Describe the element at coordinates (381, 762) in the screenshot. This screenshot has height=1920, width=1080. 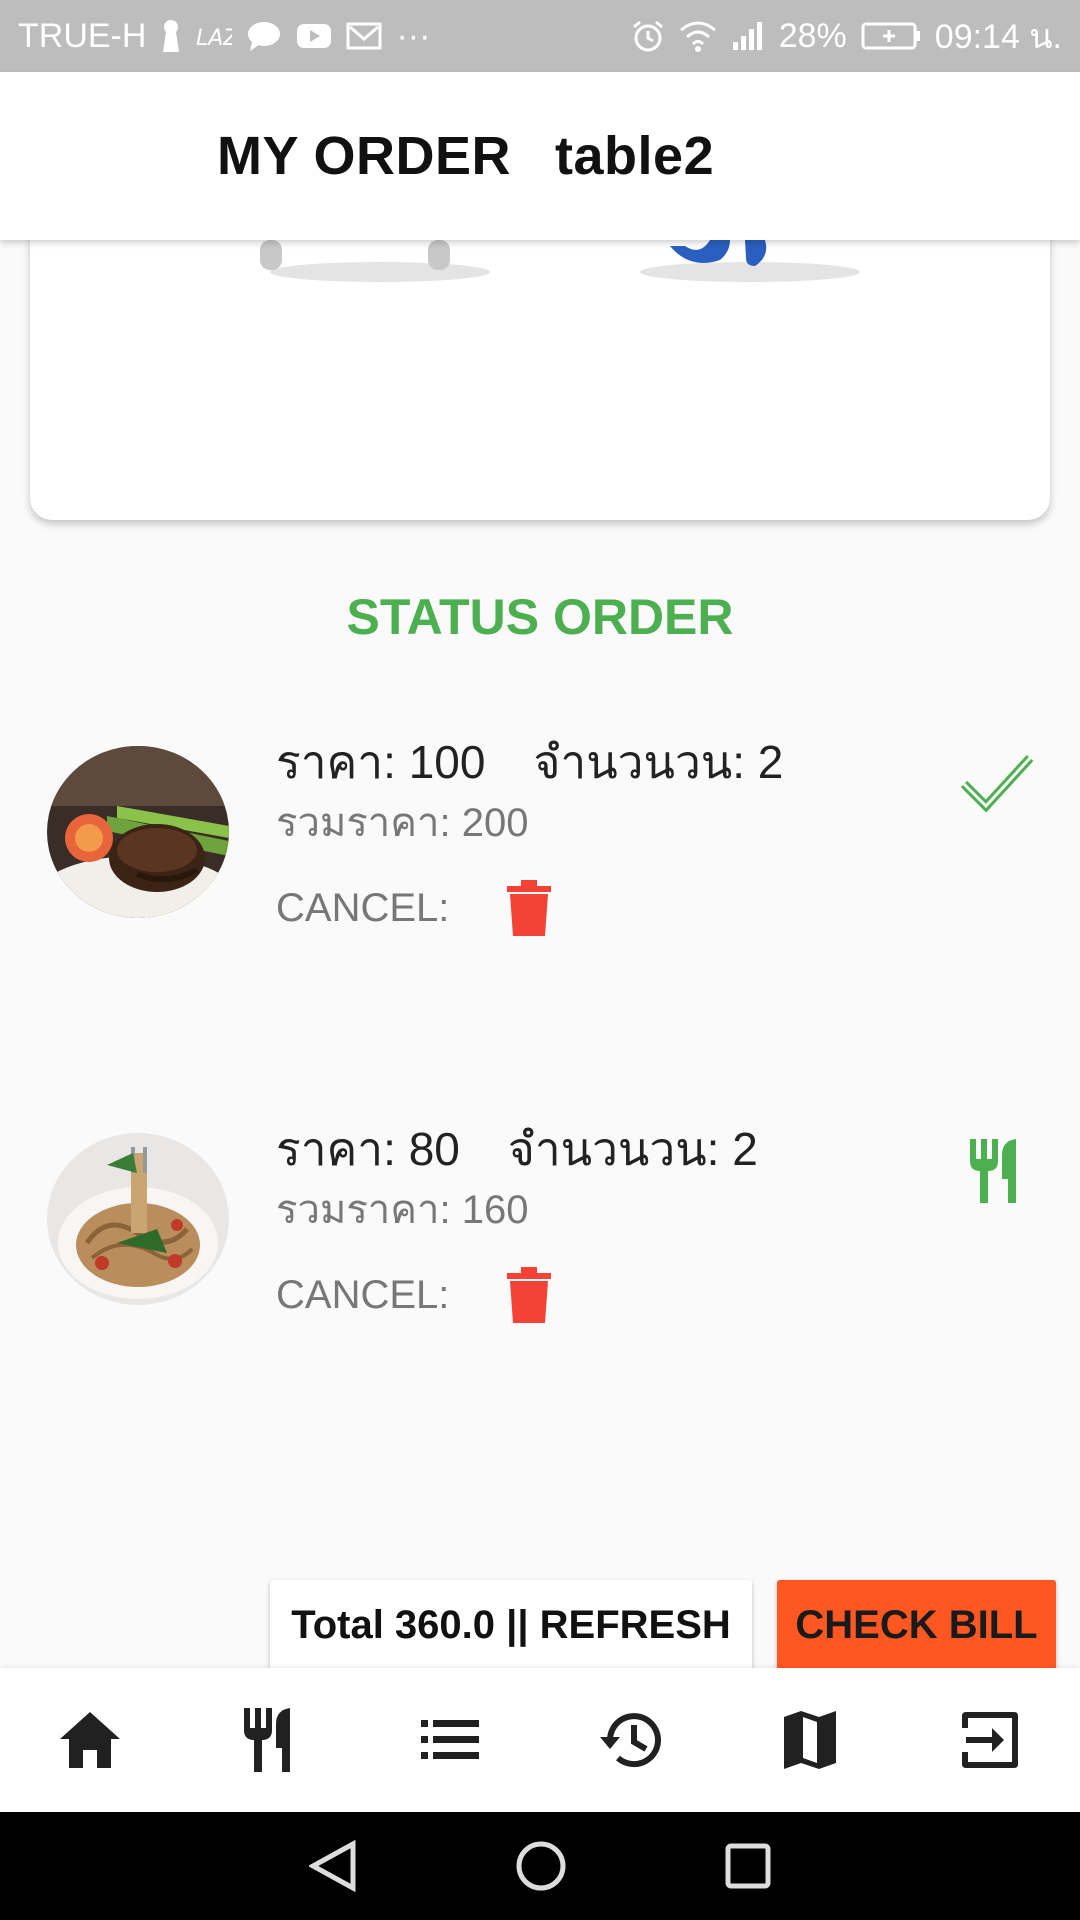
I see `price-text: ราคา: 100` at that location.